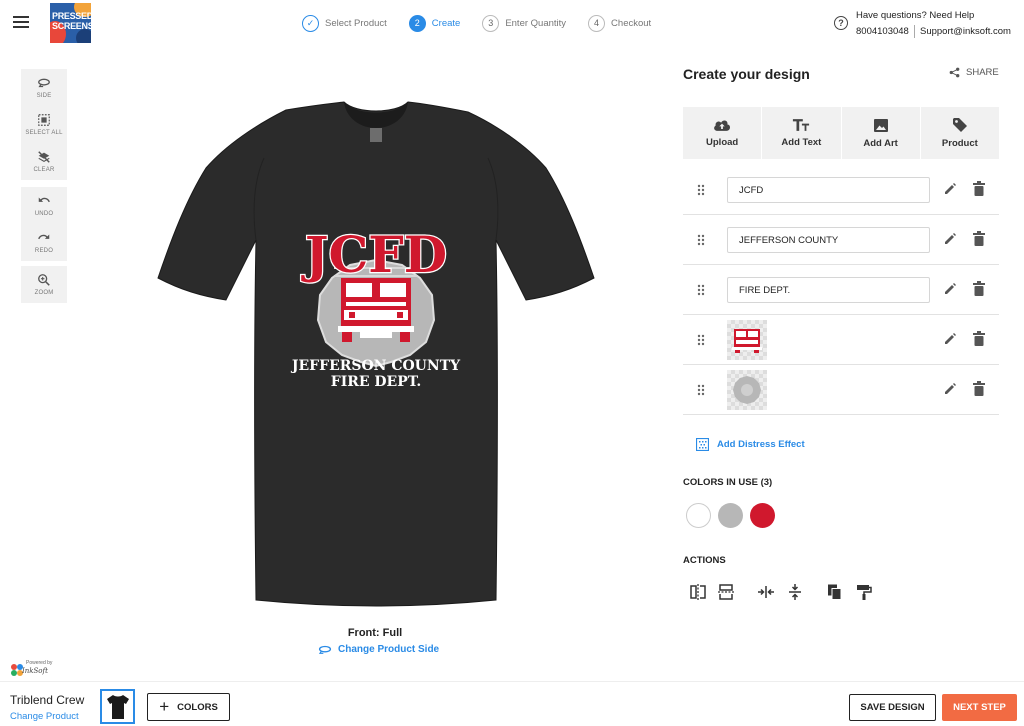  I want to click on step-select-product: ✓ Select Product, so click(344, 23).